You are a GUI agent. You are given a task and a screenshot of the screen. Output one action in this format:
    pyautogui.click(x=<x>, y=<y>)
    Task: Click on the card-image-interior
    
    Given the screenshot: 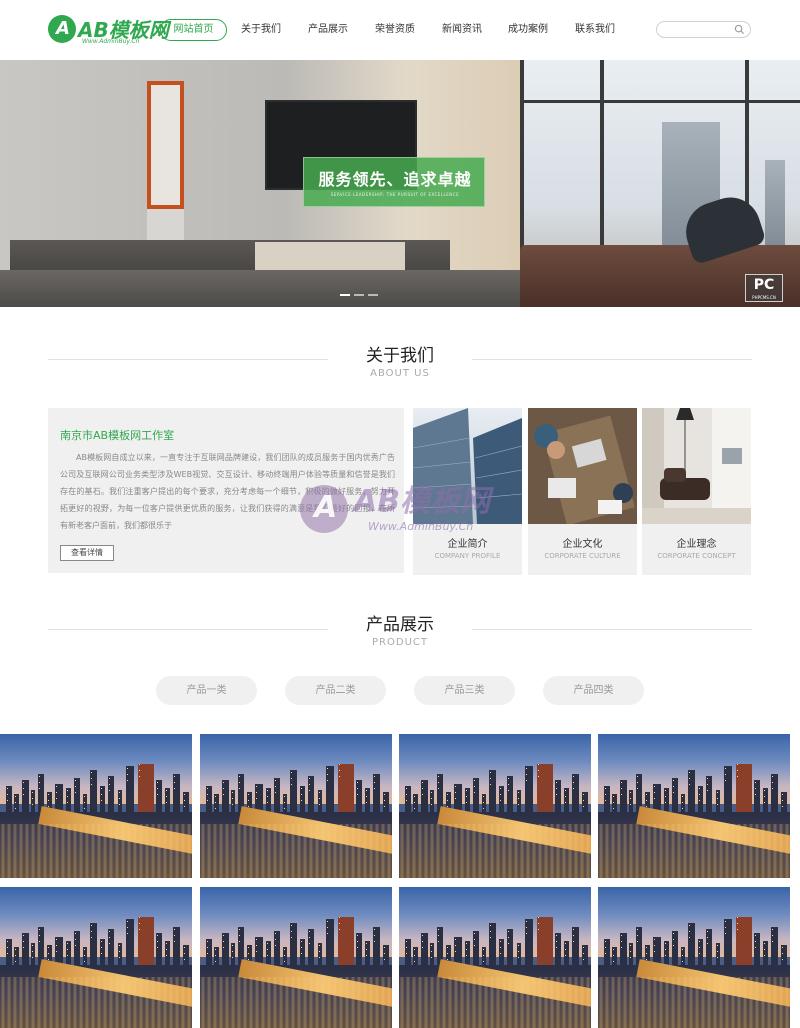 What is the action you would take?
    pyautogui.click(x=696, y=466)
    